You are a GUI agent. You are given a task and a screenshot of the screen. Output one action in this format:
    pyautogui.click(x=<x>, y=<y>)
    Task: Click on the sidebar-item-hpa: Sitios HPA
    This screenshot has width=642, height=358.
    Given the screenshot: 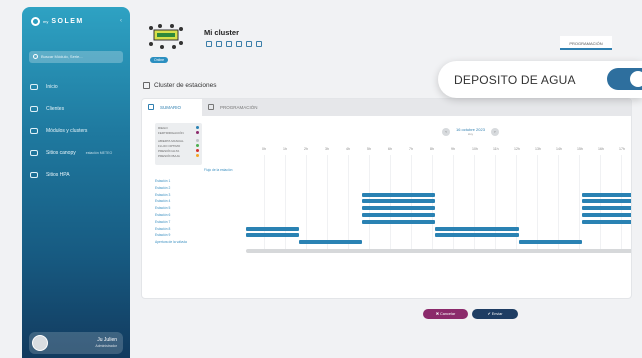 What is the action you would take?
    pyautogui.click(x=80, y=175)
    